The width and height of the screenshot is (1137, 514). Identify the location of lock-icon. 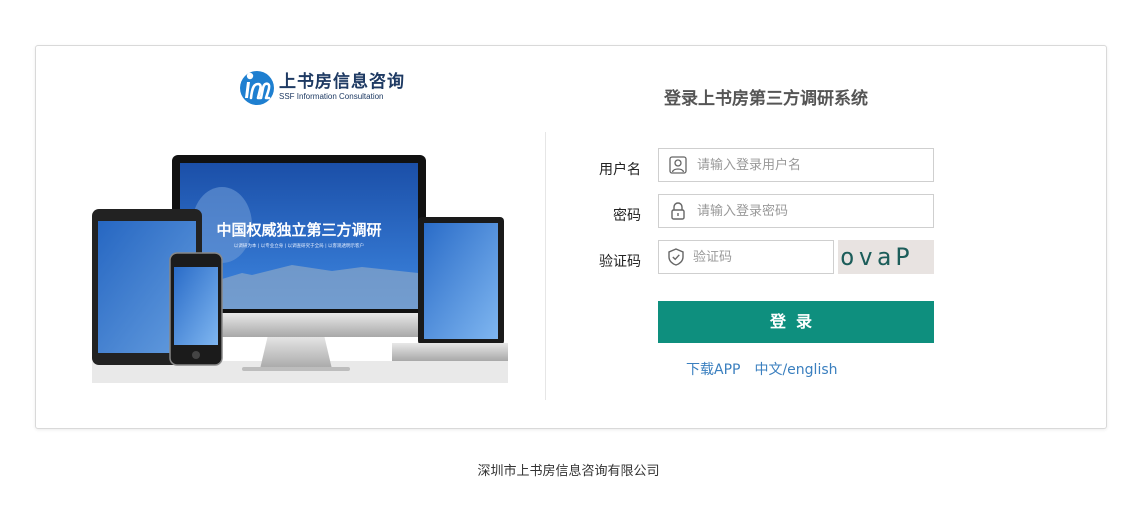
(678, 211).